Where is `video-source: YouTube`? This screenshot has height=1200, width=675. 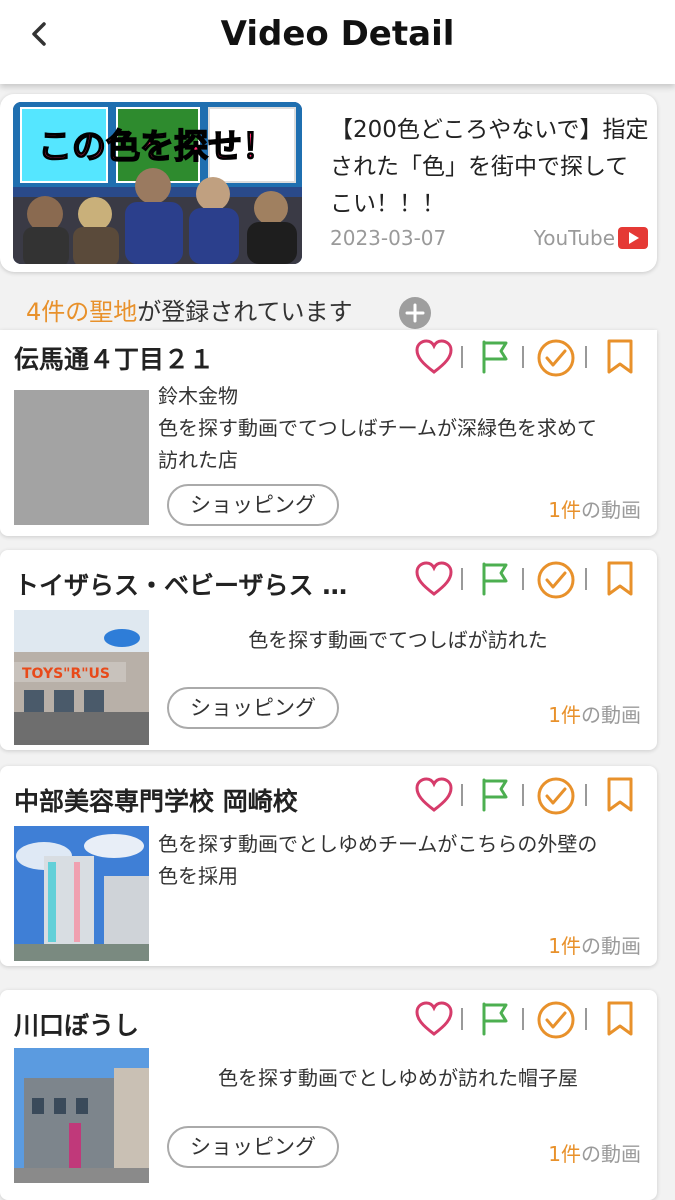 video-source: YouTube is located at coordinates (591, 238).